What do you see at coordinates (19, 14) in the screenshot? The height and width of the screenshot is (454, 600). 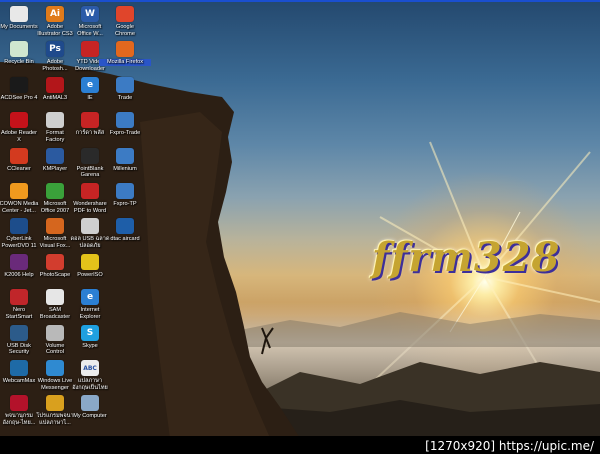 I see `my-documents-icon` at bounding box center [19, 14].